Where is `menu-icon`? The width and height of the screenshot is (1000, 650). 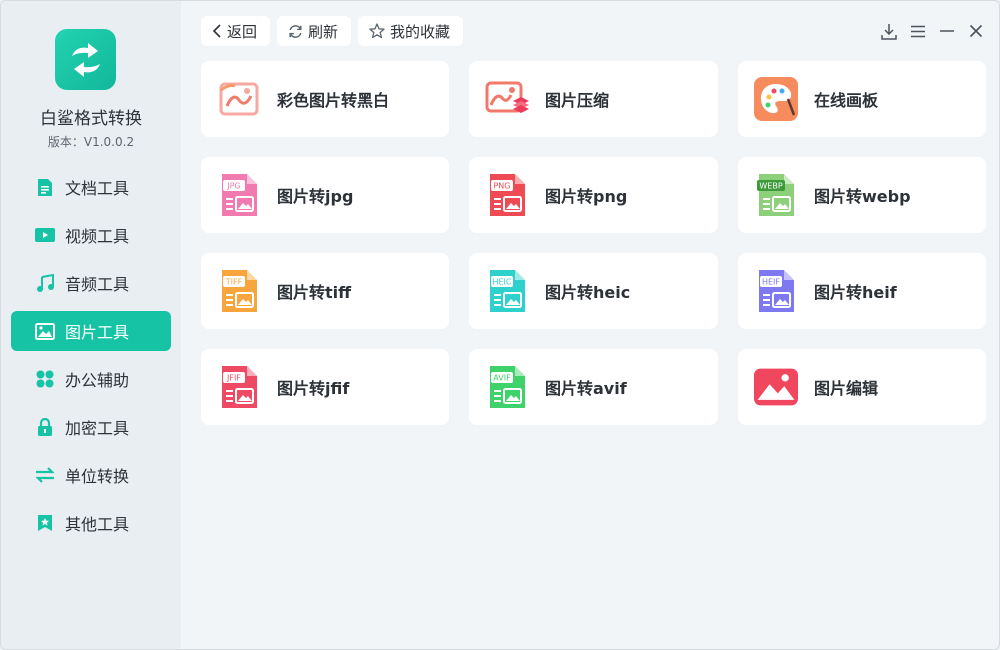 menu-icon is located at coordinates (918, 31).